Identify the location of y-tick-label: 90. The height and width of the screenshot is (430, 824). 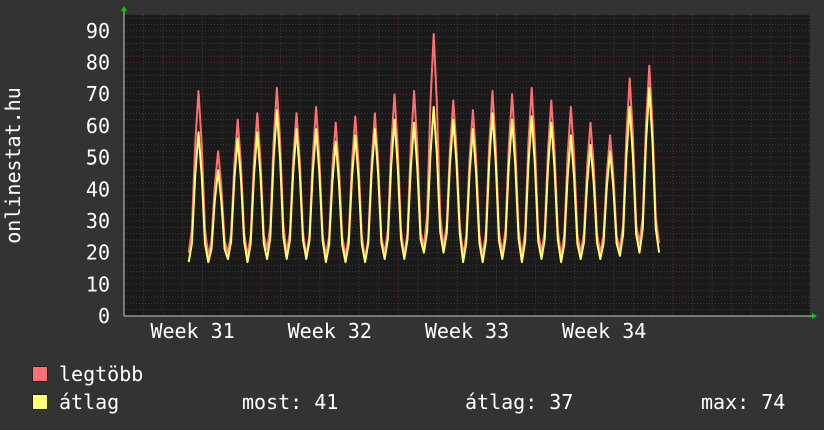
(98, 31).